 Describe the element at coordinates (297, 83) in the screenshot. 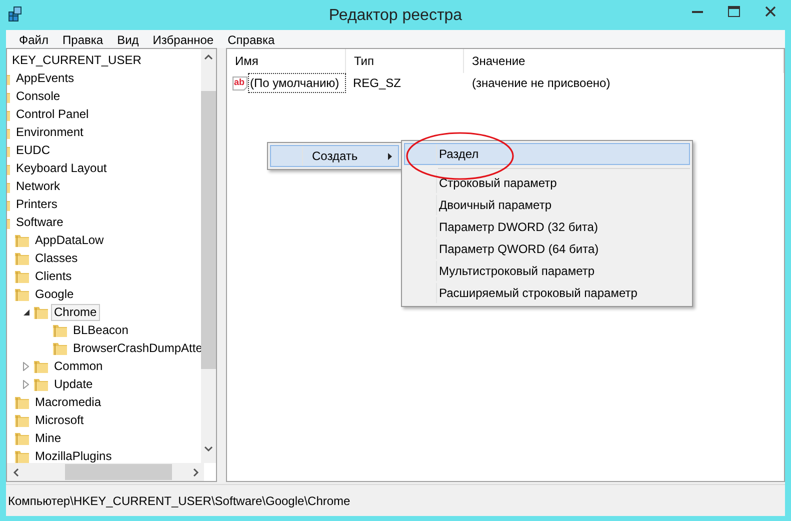

I see `value-name: (По умолчанию)` at that location.